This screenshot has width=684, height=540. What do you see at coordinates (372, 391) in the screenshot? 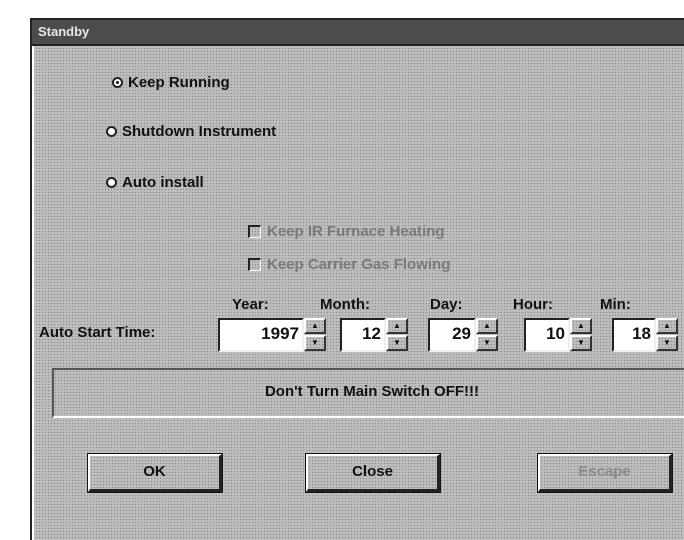
I see `warning-message: Don't Turn Main Switch OFF!!!` at bounding box center [372, 391].